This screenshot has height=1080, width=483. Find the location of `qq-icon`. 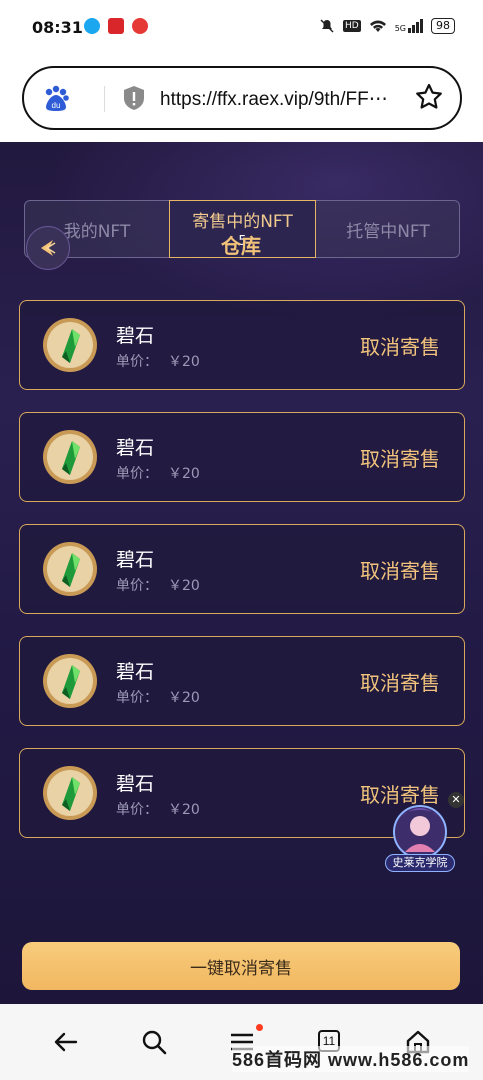

qq-icon is located at coordinates (92, 26).